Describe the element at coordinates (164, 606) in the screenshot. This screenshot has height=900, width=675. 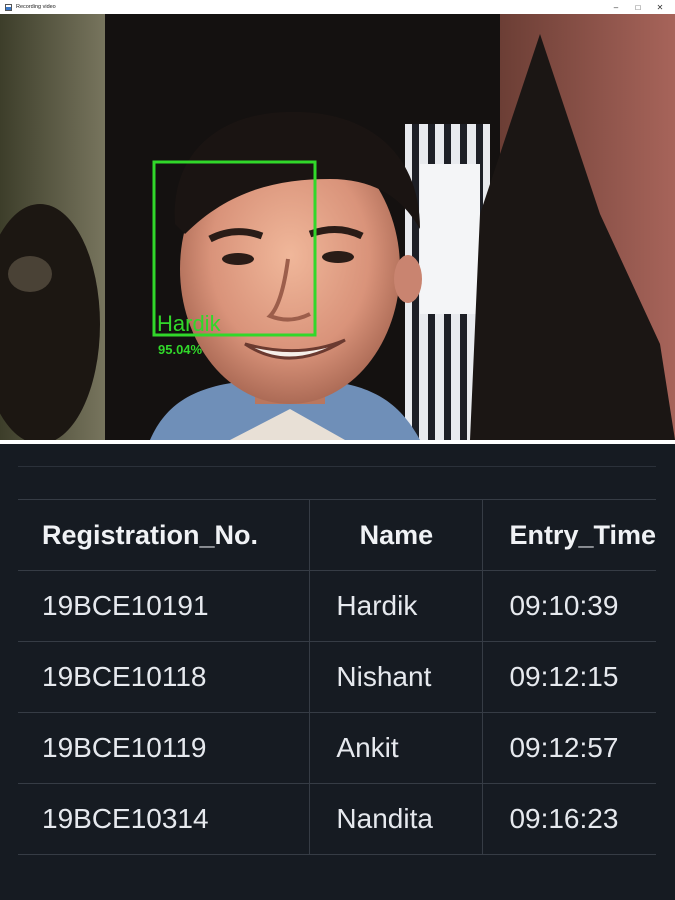
I see `cell-registration: 19BCE10191` at that location.